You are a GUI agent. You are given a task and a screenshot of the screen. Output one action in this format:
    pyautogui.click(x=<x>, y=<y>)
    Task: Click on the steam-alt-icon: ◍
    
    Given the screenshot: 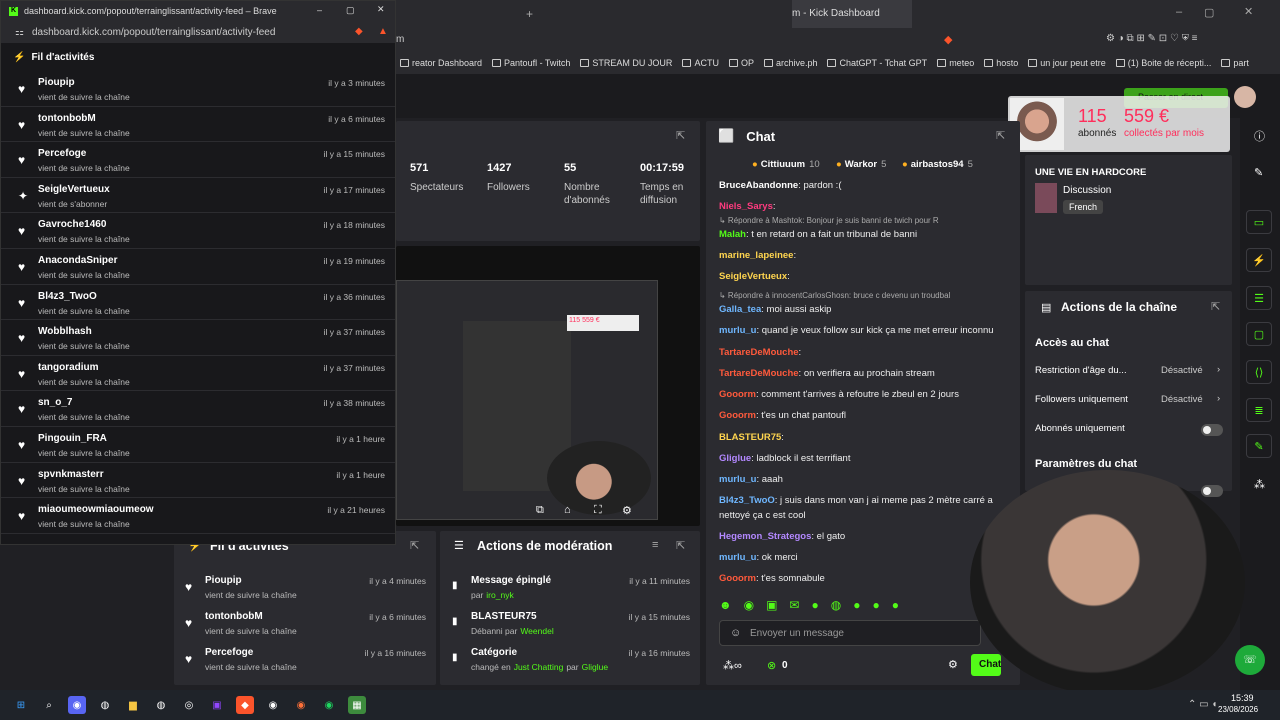 What is the action you would take?
    pyautogui.click(x=161, y=705)
    